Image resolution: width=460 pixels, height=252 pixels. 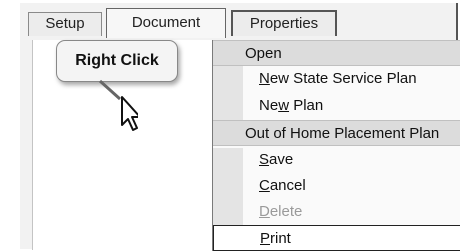 What do you see at coordinates (284, 23) in the screenshot?
I see `tab-properties: Properties` at bounding box center [284, 23].